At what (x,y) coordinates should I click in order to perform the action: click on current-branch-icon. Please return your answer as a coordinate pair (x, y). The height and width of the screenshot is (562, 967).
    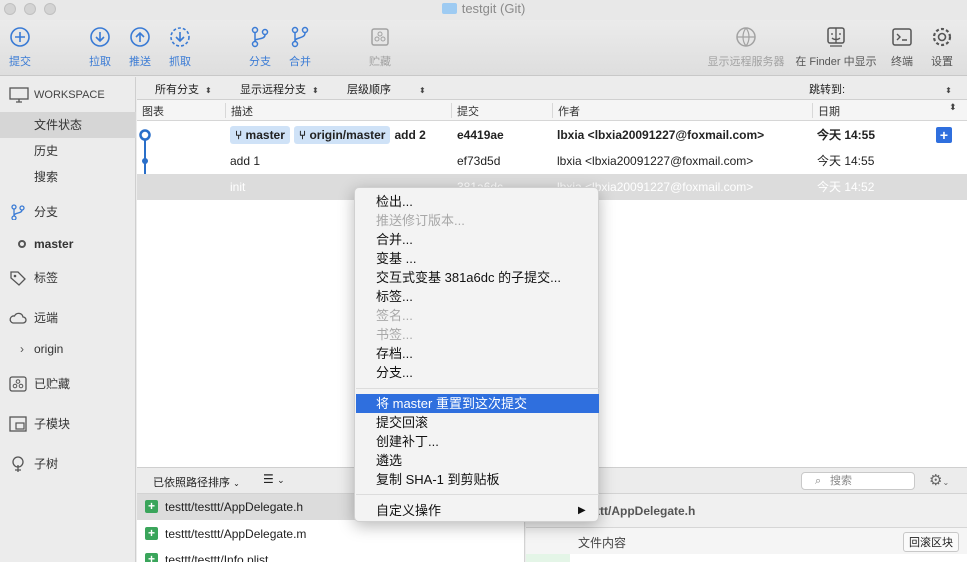
    Looking at the image, I should click on (22, 244).